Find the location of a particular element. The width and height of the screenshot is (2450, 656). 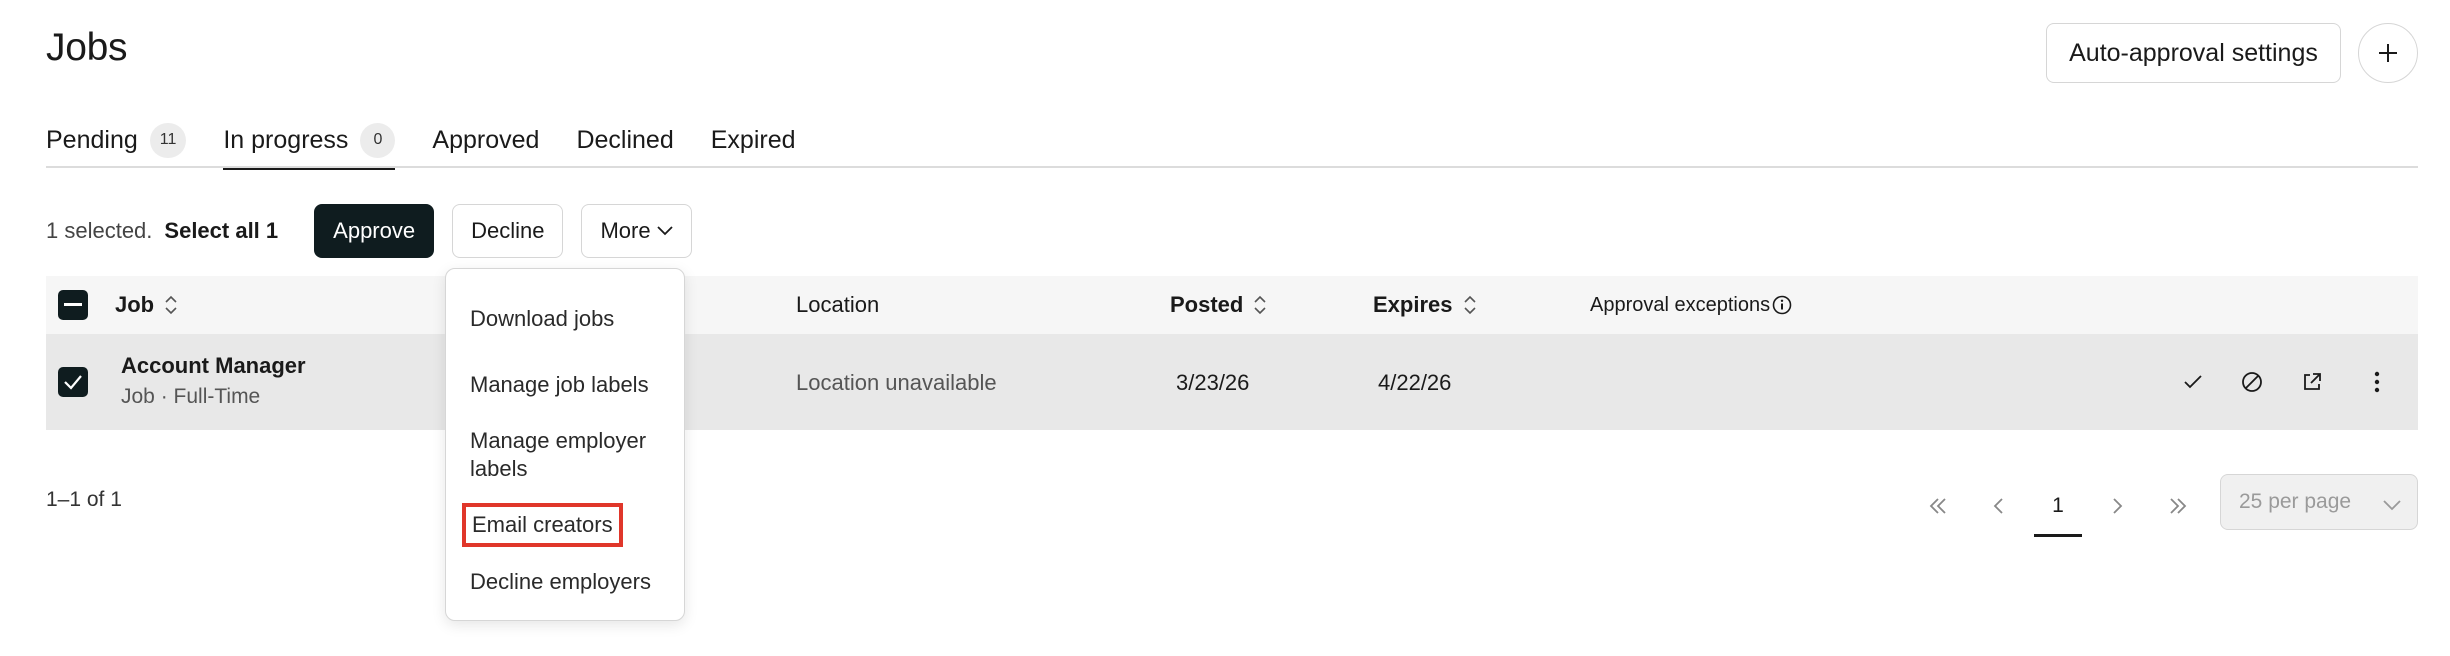

more-label: More is located at coordinates (625, 230).